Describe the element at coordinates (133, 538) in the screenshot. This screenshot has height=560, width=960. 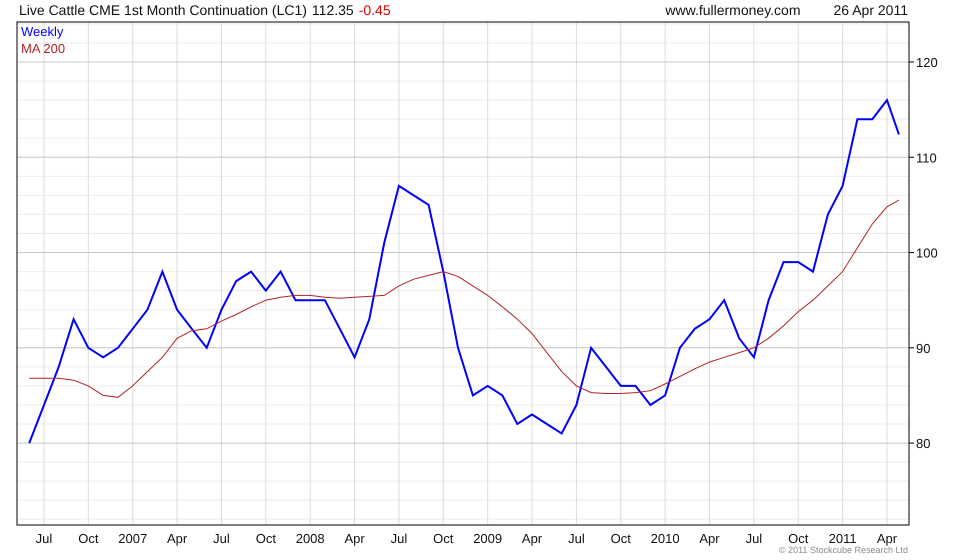
I see `x-axis-label: 2007` at that location.